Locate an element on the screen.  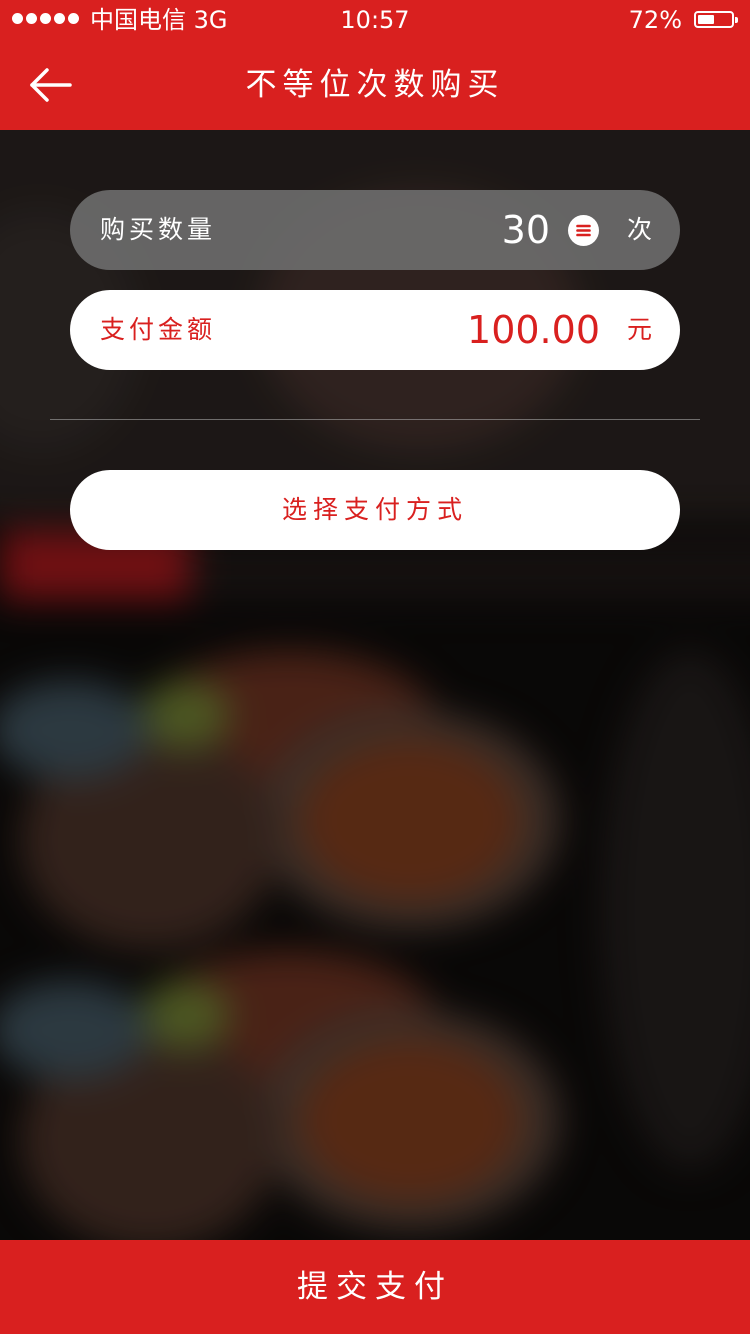
quantity-value: 30 is located at coordinates (526, 230).